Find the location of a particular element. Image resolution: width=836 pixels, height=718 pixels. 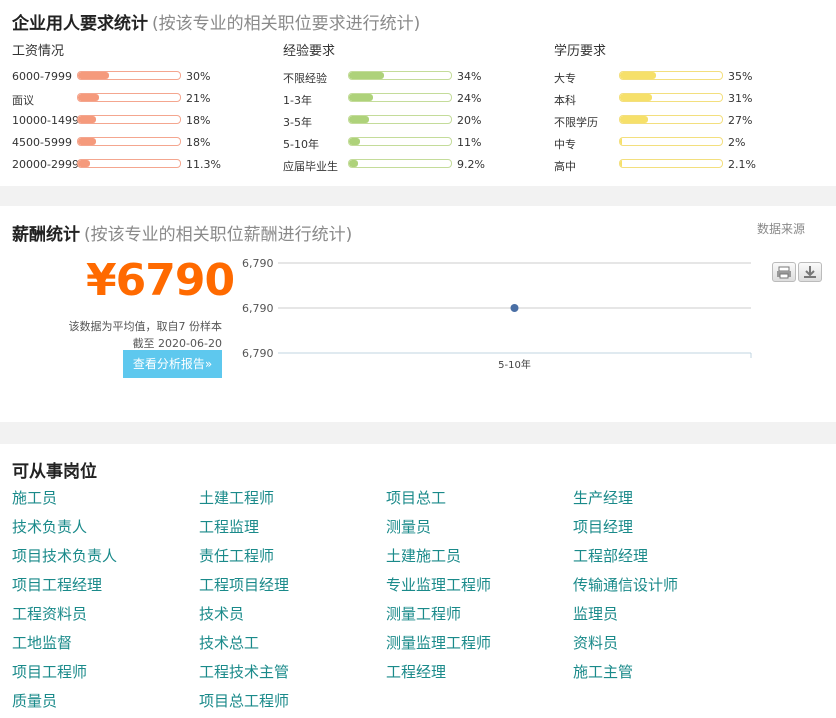

position-link: 责任工程师 is located at coordinates (236, 555).